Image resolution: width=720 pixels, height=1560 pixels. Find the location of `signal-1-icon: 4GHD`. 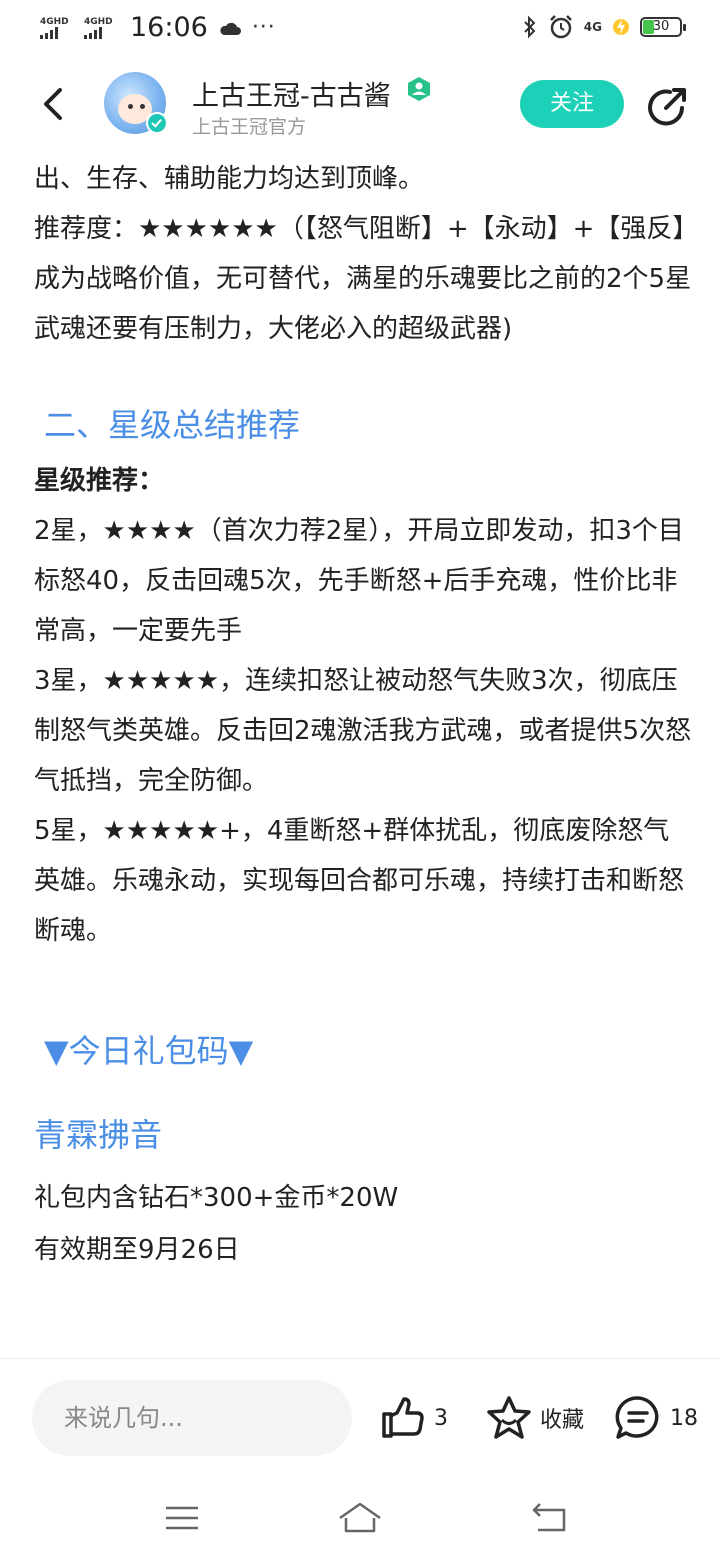

signal-1-icon: 4GHD is located at coordinates (57, 28).